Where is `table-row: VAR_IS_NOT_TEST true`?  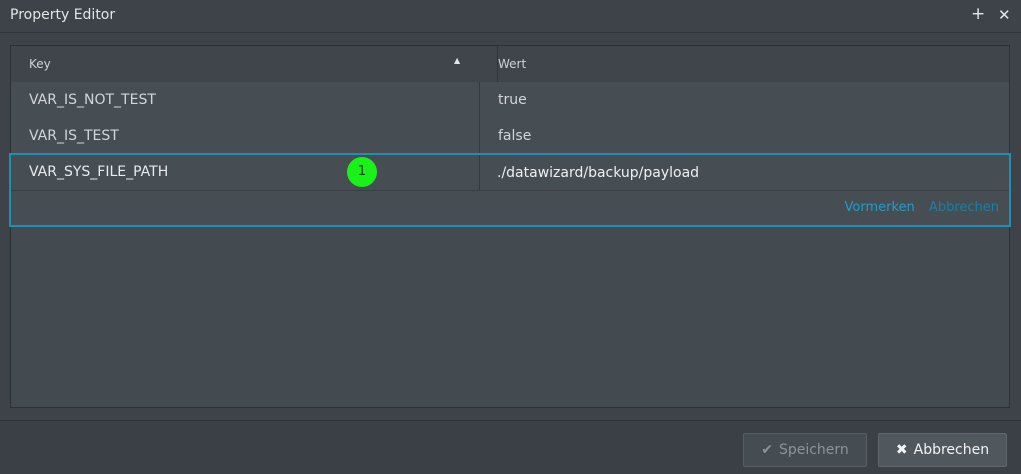 table-row: VAR_IS_NOT_TEST true is located at coordinates (510, 100).